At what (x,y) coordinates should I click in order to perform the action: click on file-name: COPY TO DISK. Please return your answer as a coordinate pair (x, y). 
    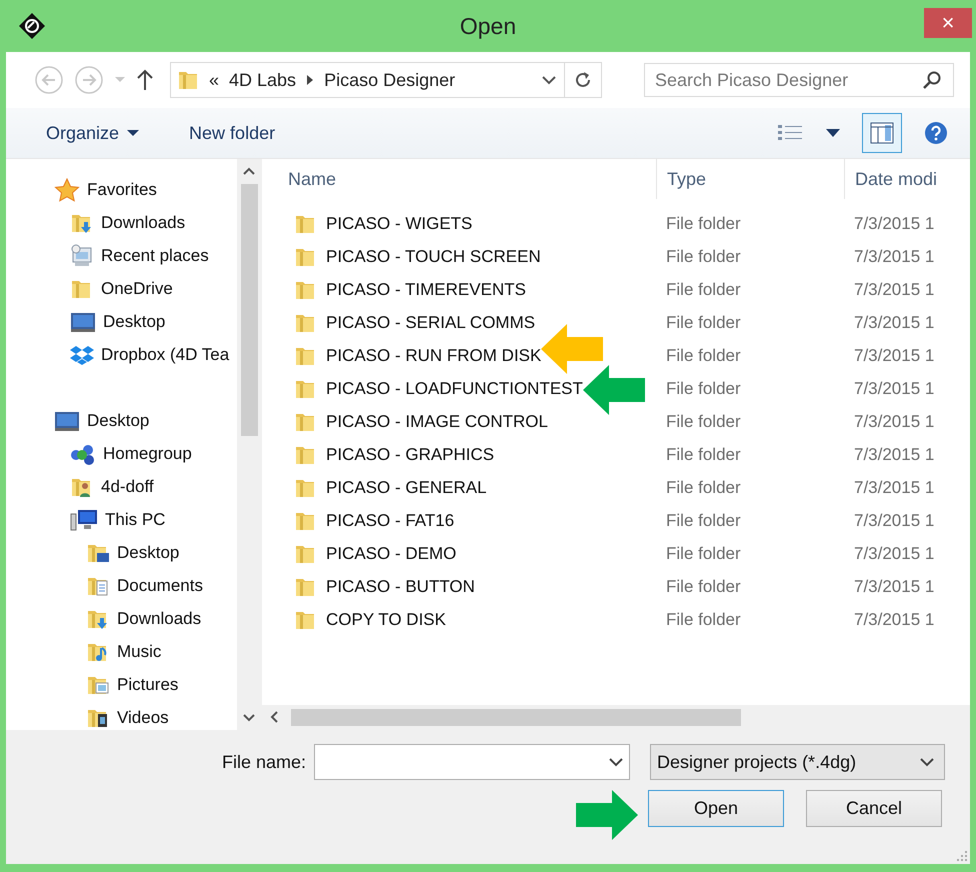
    Looking at the image, I should click on (386, 619).